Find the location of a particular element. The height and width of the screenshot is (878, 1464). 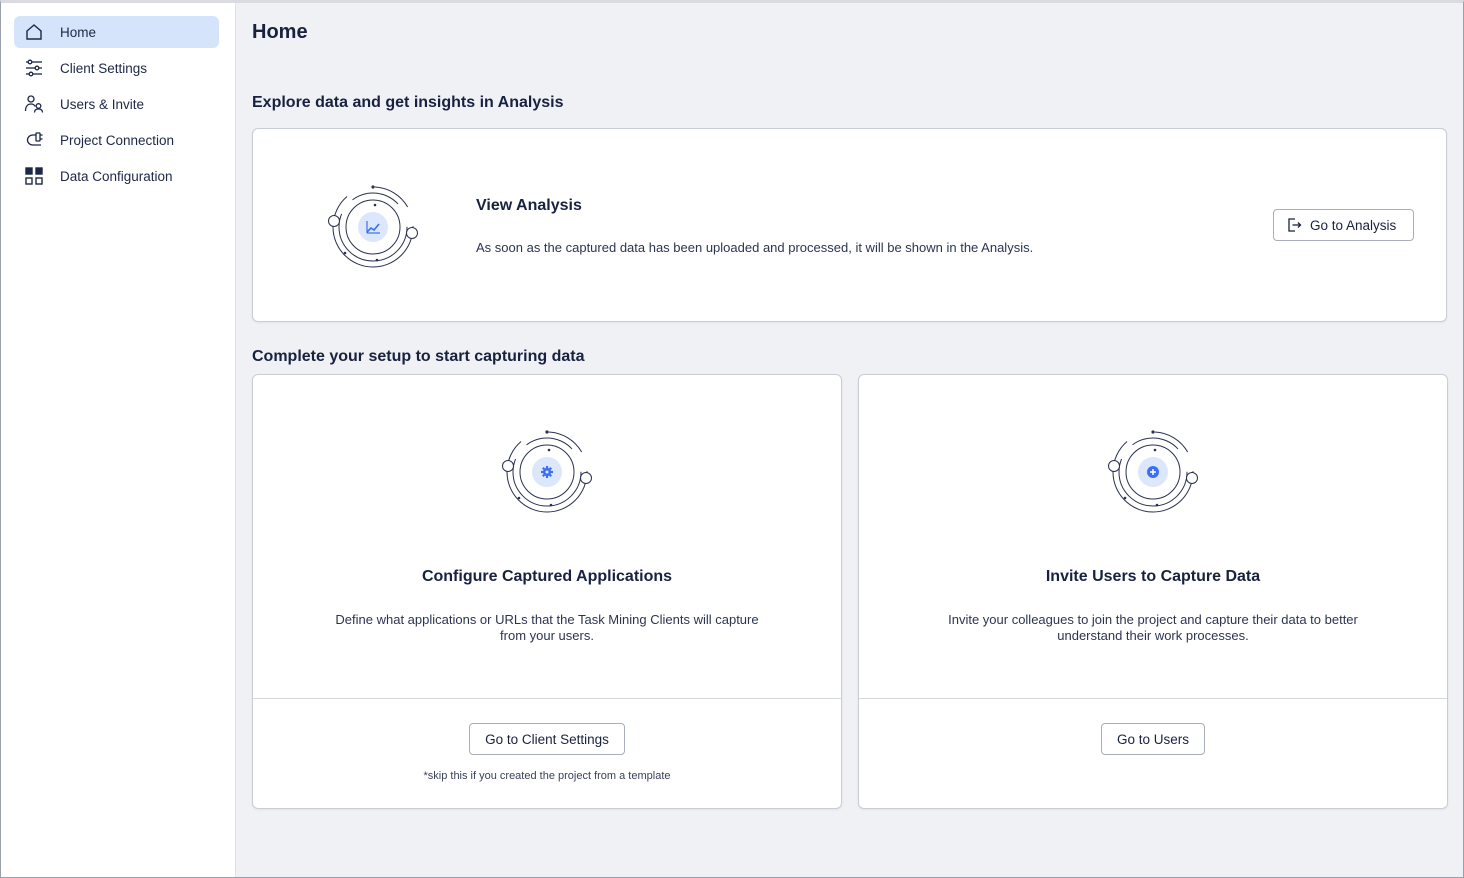

sidebar-item-label: Data Configuration is located at coordinates (116, 176).